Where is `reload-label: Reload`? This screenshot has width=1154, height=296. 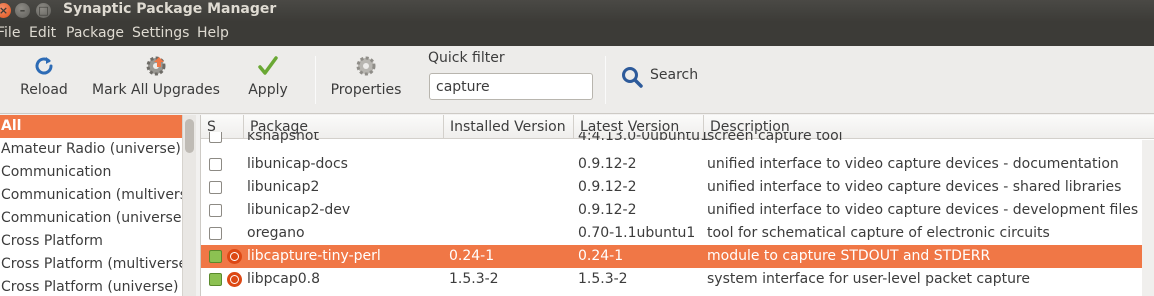
reload-label: Reload is located at coordinates (44, 90).